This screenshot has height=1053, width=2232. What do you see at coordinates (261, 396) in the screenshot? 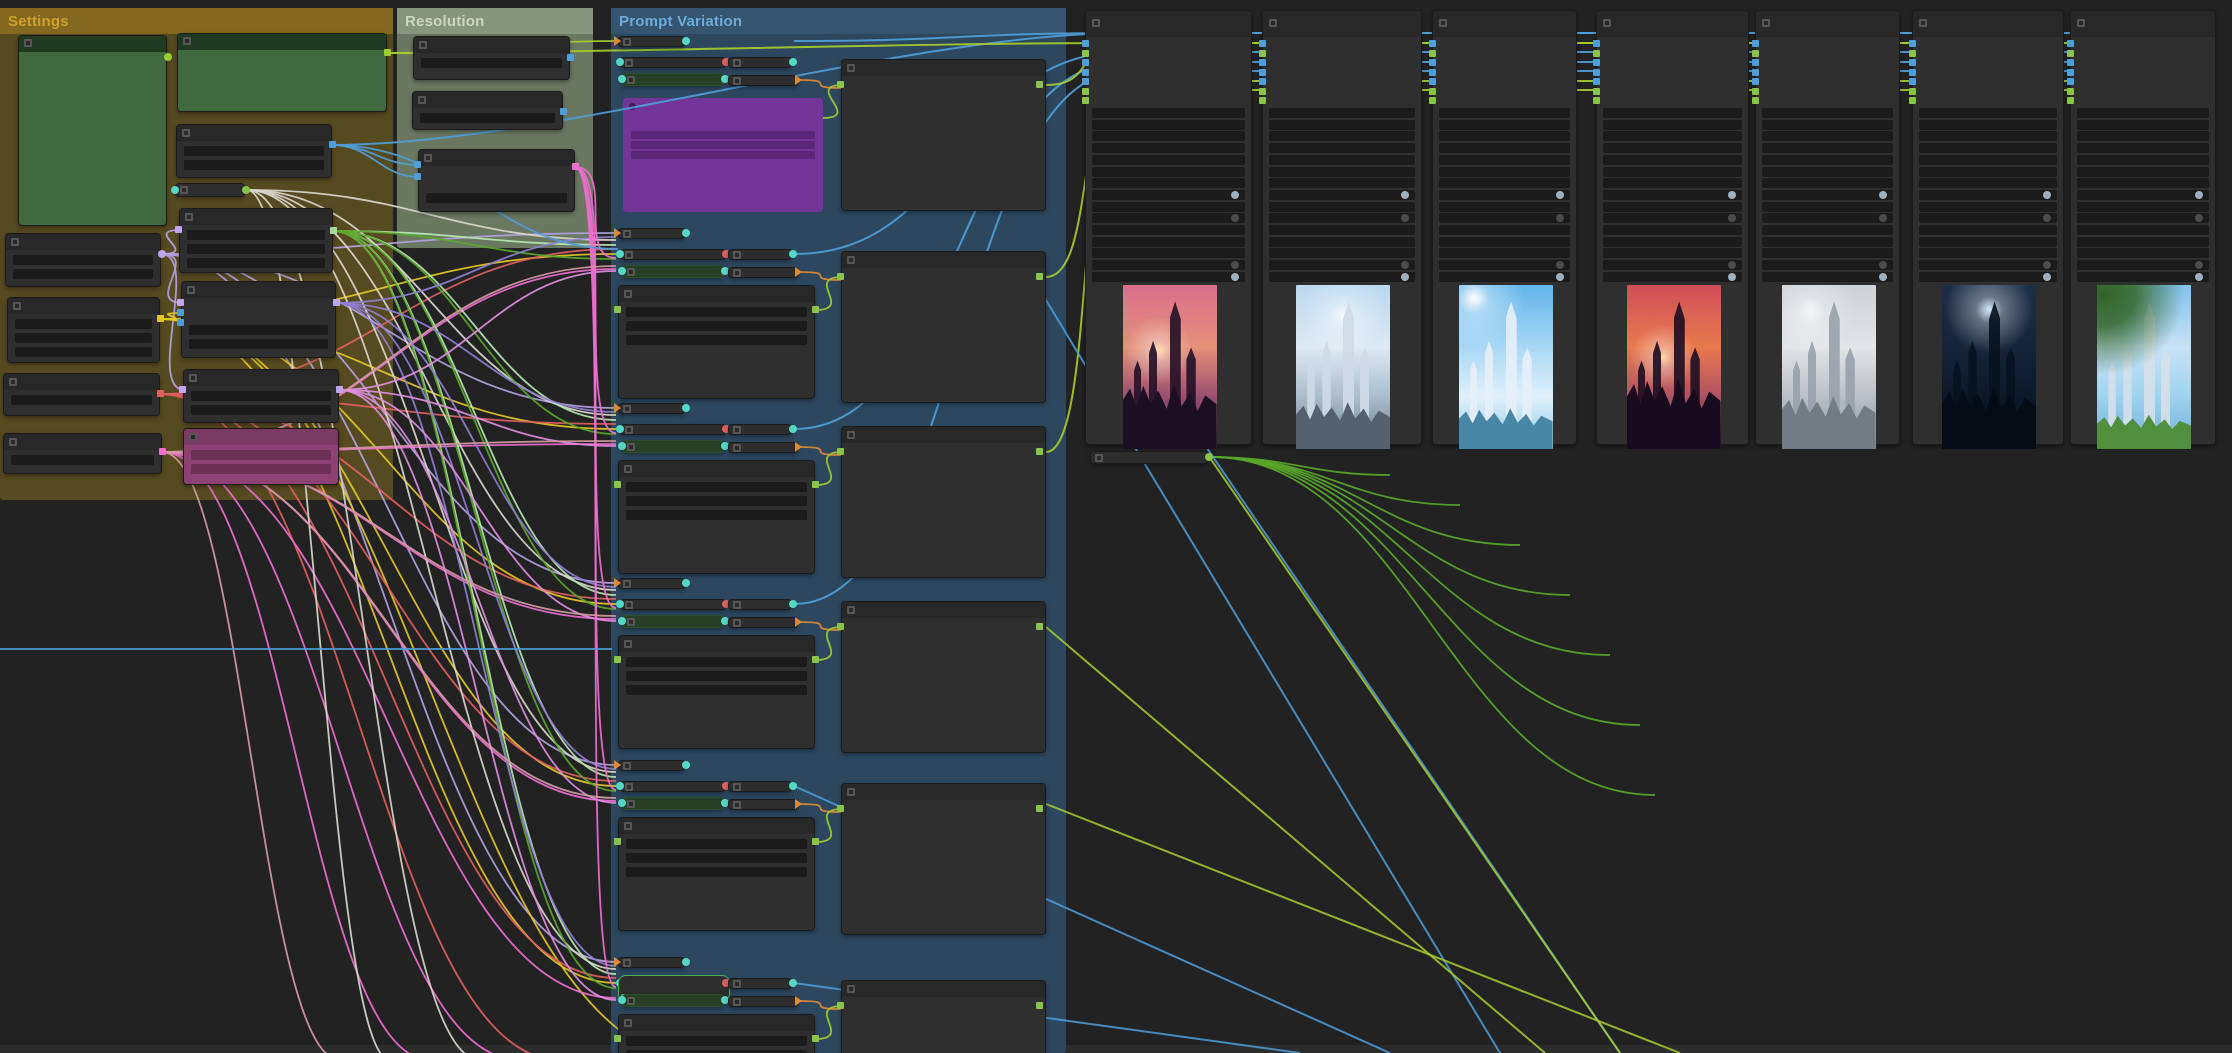
I see `settings-node-r4` at bounding box center [261, 396].